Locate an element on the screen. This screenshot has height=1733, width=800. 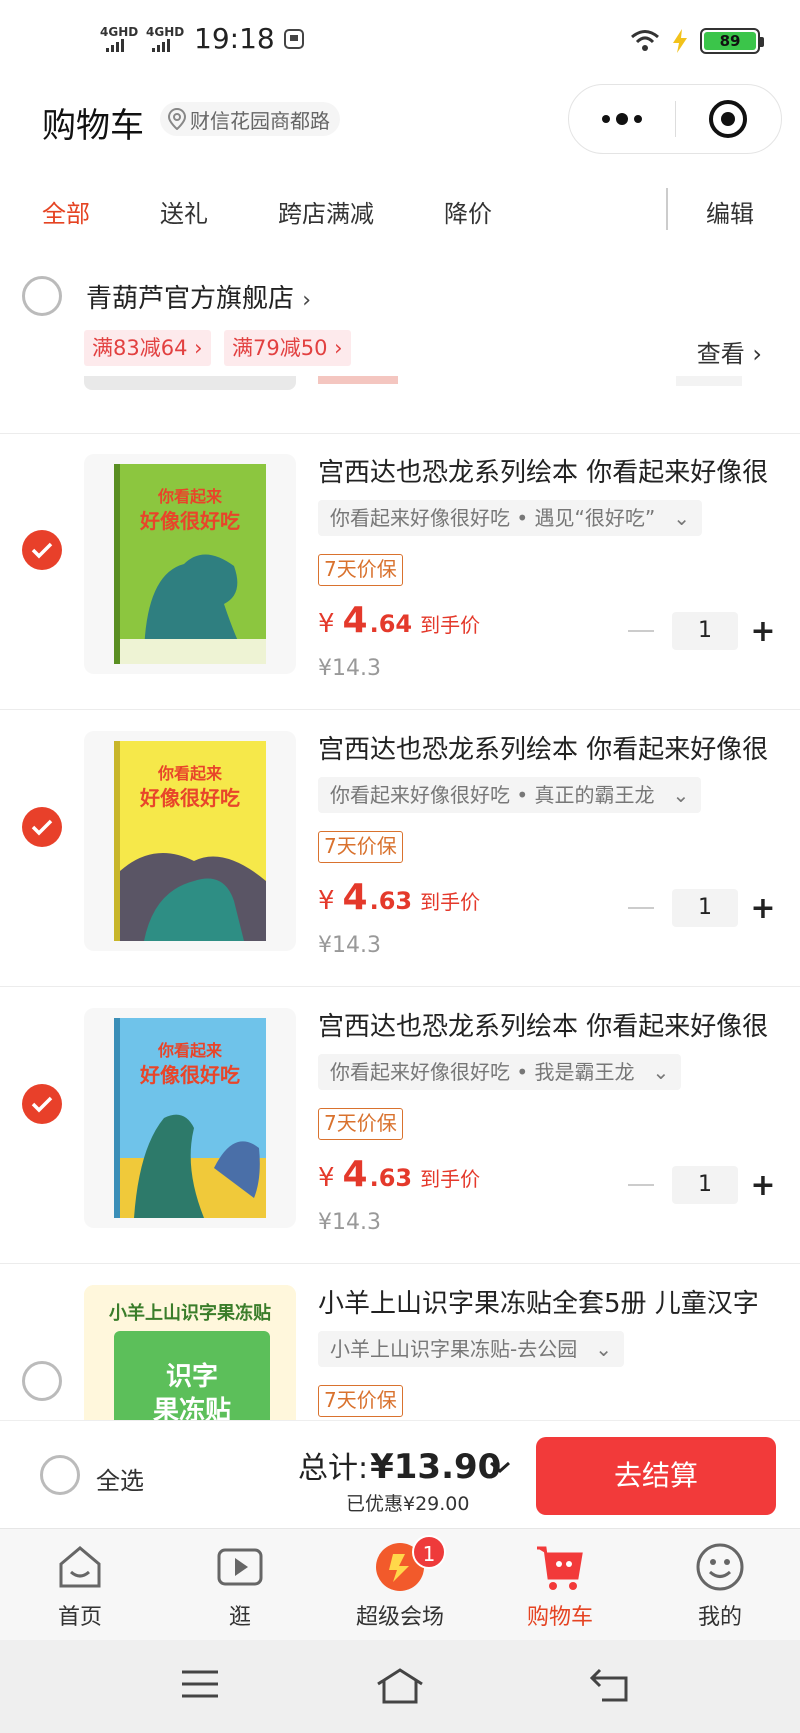
more-menu-button is located at coordinates (622, 119).